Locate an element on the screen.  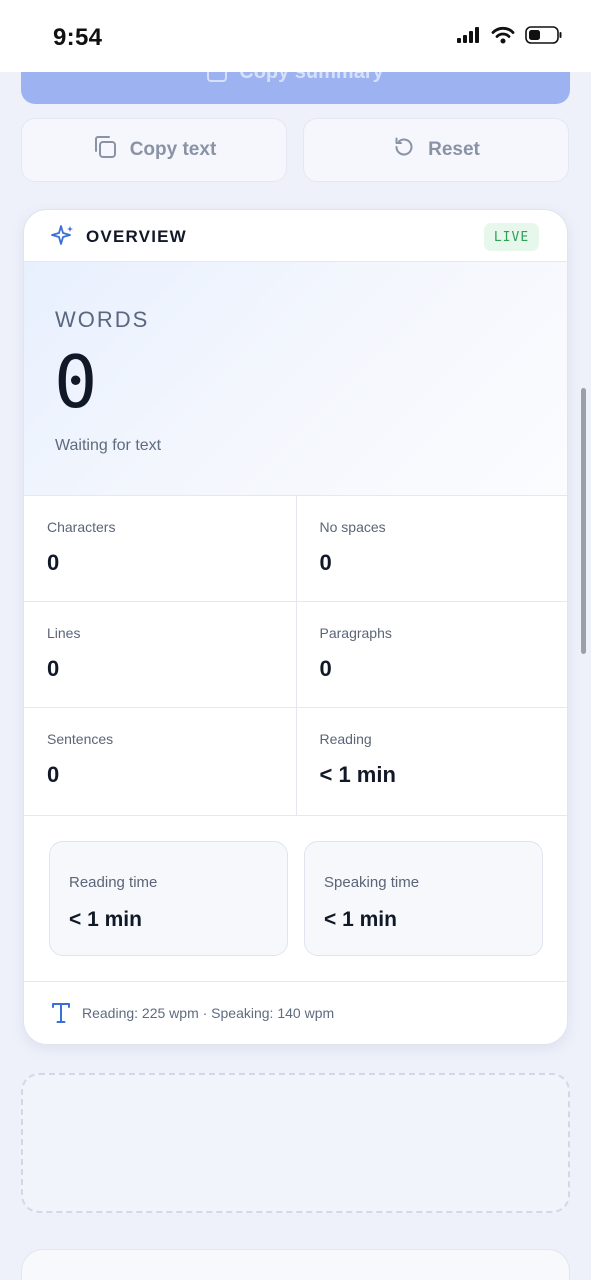
stat-value: < 1 min is located at coordinates (357, 774).